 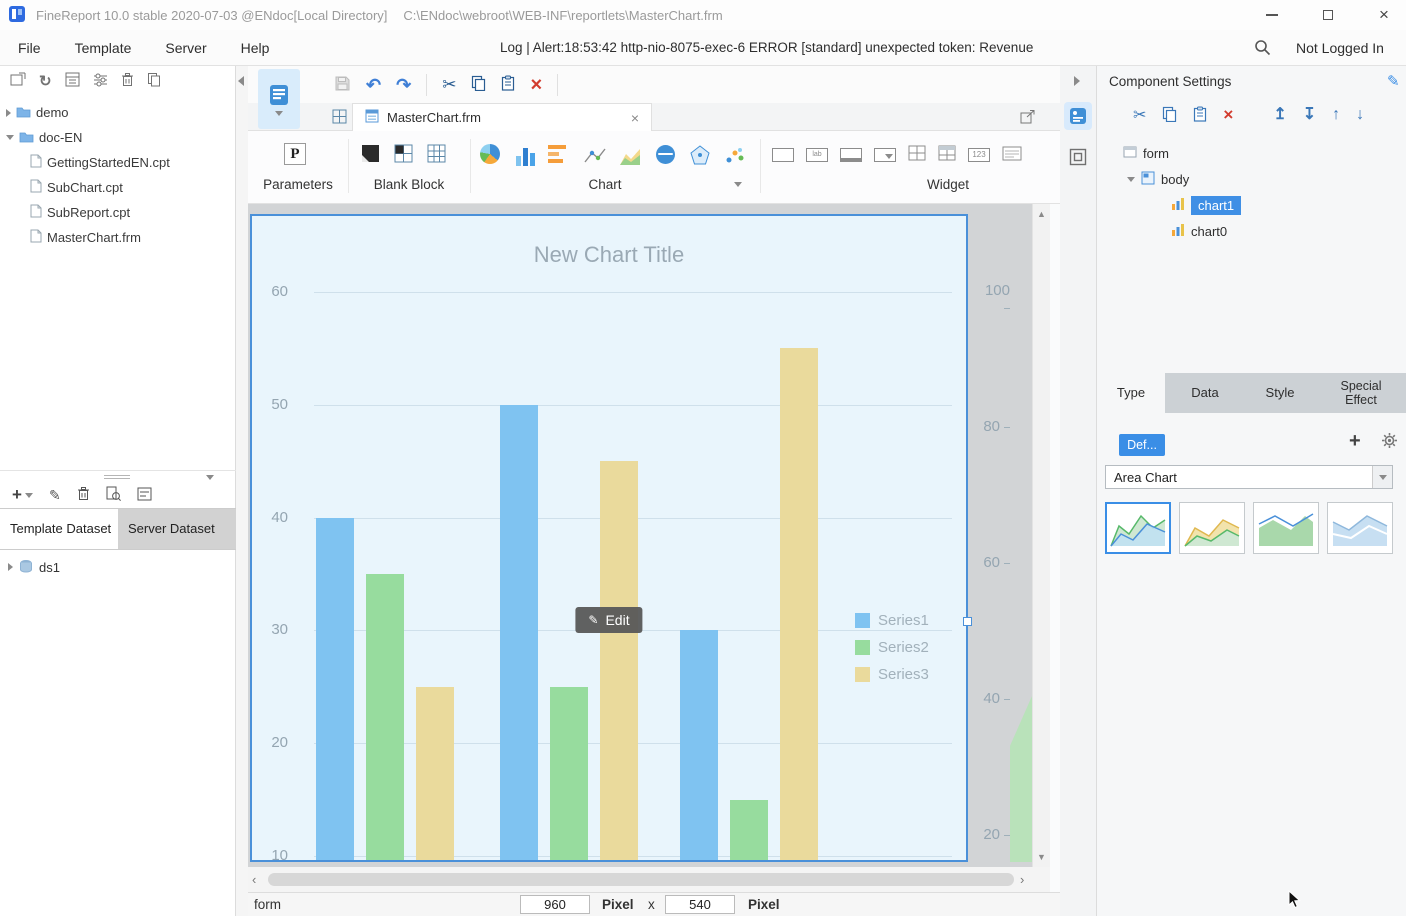 I want to click on refresh-icon: ↻, so click(x=45, y=81).